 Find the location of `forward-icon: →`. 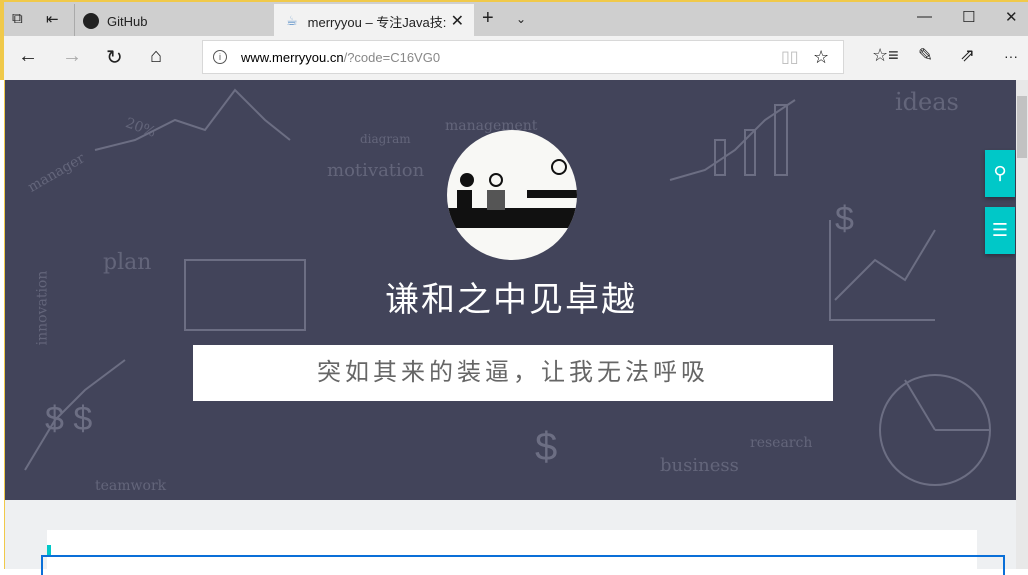

forward-icon: → is located at coordinates (72, 56).